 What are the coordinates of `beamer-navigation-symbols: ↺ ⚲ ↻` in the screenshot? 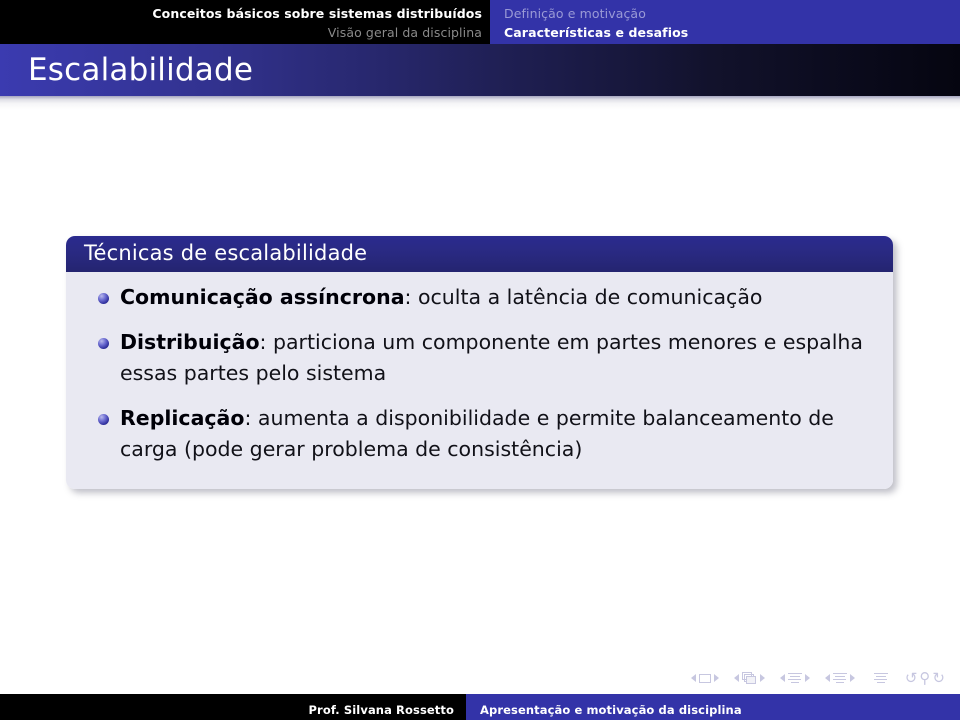 It's located at (817, 678).